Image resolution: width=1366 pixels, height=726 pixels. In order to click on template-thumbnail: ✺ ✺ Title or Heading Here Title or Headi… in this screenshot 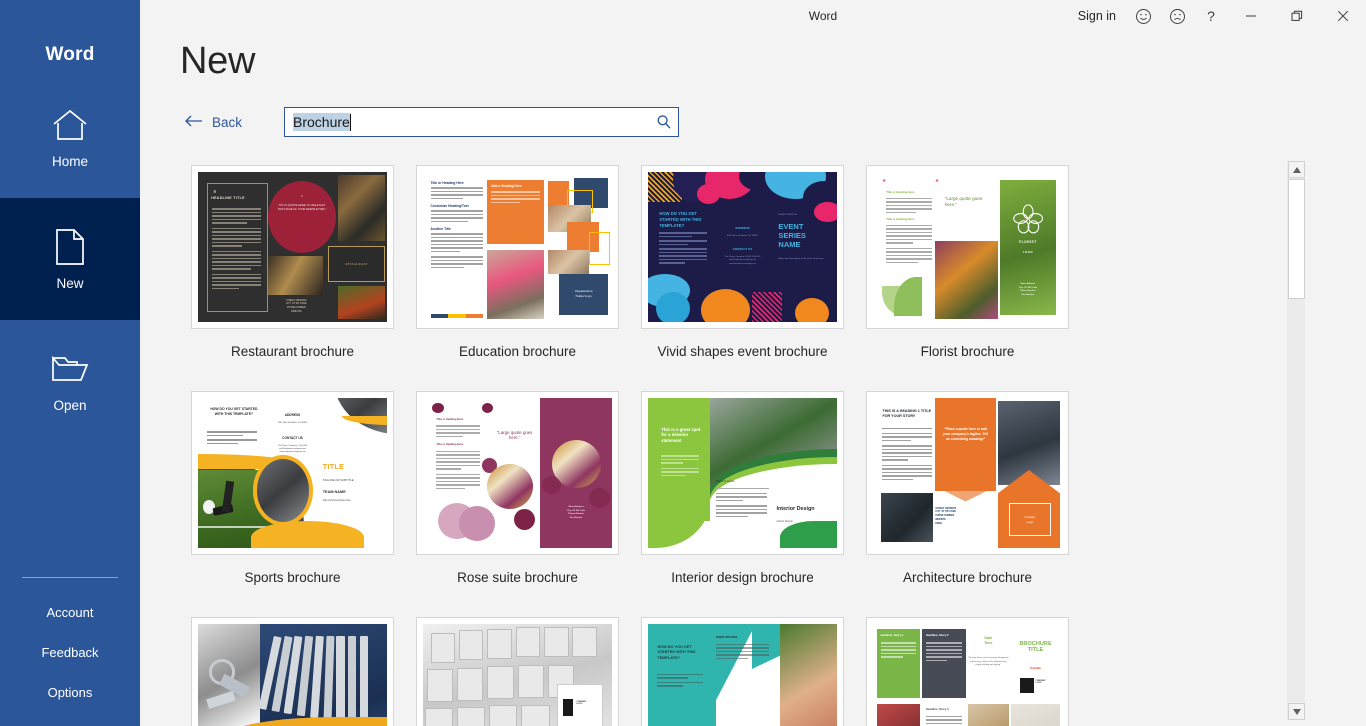, I will do `click(967, 247)`.